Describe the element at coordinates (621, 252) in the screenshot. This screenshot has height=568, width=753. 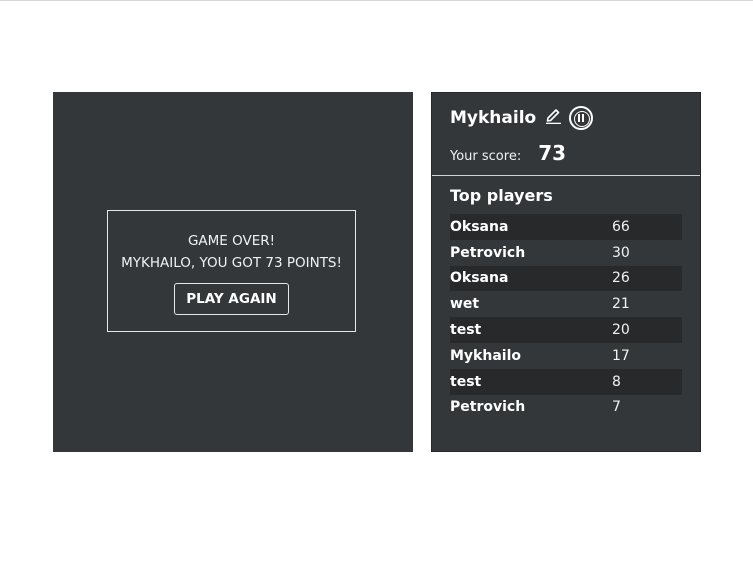
I see `leaderboard-player-score: 30` at that location.